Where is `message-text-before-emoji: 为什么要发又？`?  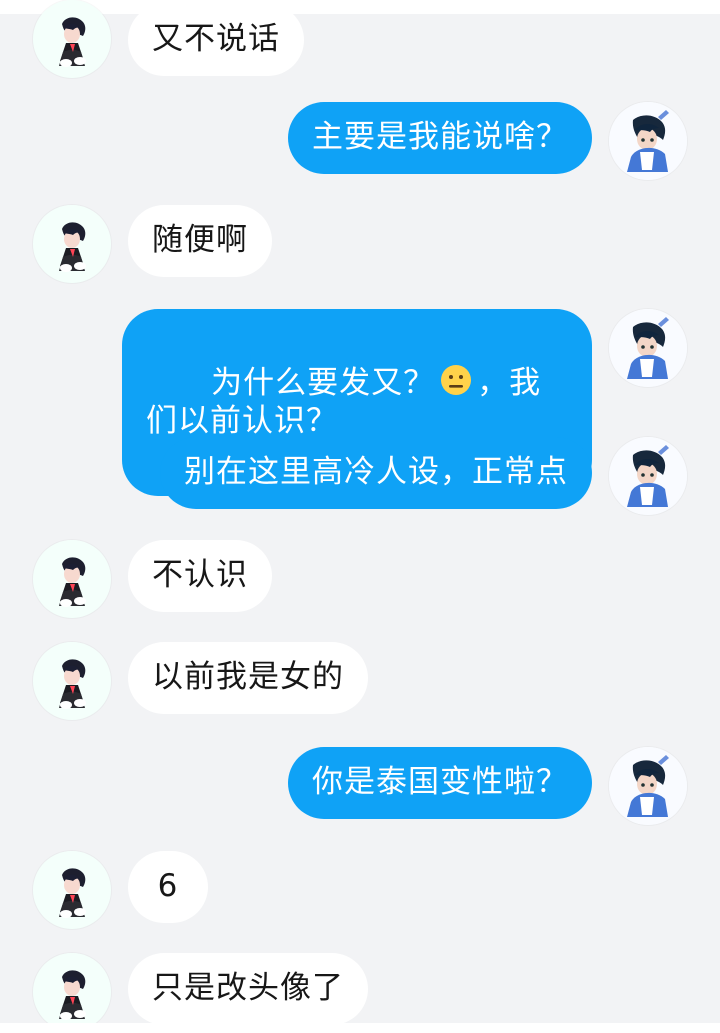
message-text-before-emoji: 为什么要发又？ is located at coordinates (323, 383).